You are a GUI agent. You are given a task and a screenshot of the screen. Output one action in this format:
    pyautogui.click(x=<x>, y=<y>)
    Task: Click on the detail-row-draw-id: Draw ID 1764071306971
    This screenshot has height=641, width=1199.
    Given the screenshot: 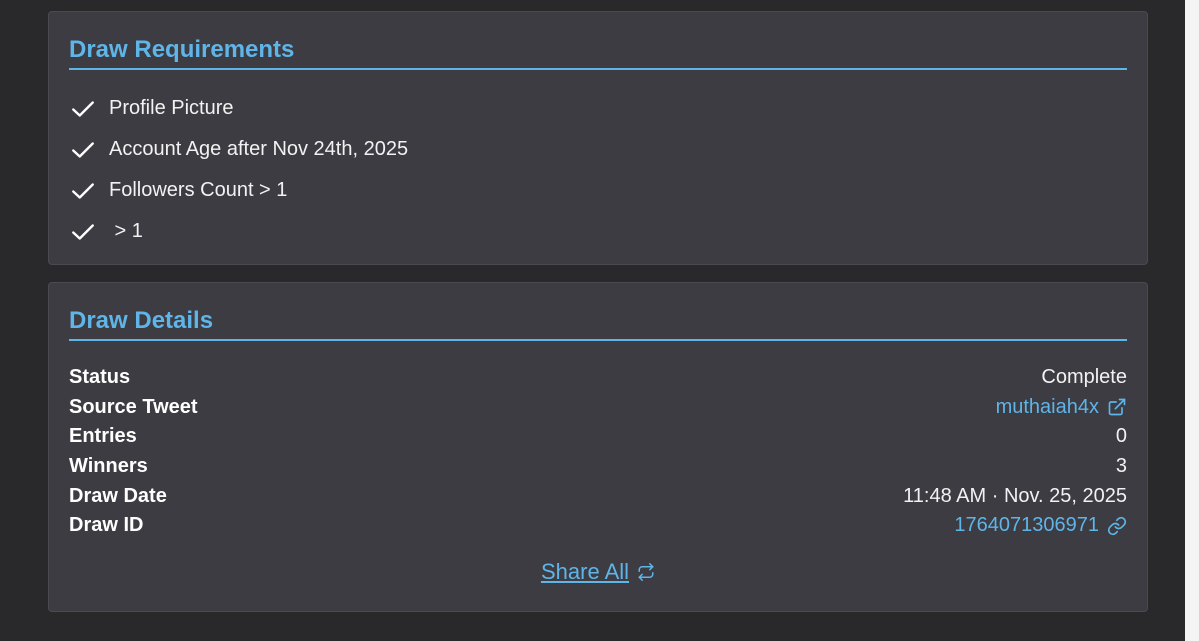 What is the action you would take?
    pyautogui.click(x=598, y=526)
    